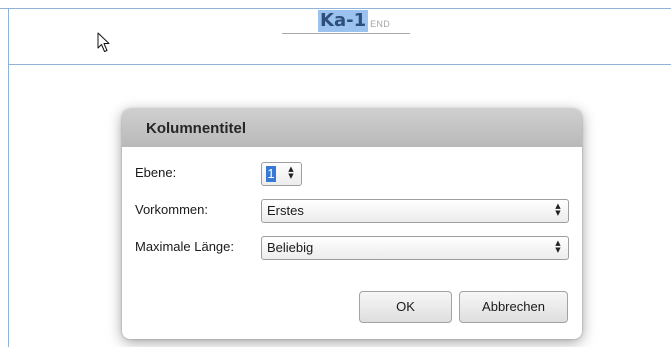 The image size is (671, 347). What do you see at coordinates (415, 248) in the screenshot?
I see `max-length-select: Beliebig ▲ ▼` at bounding box center [415, 248].